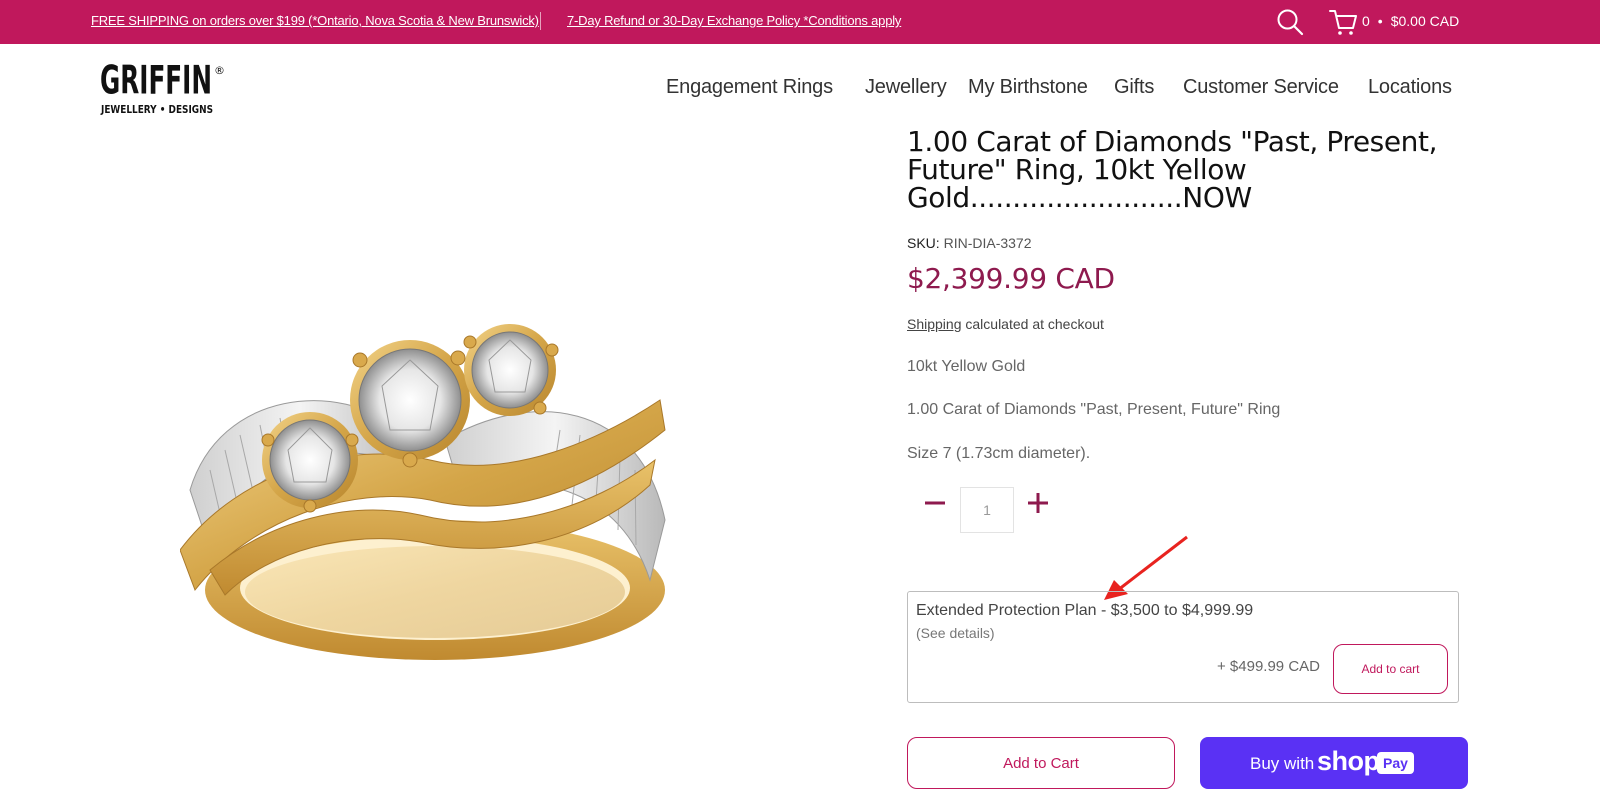  I want to click on buy-with-shop-pay-button: Buy with shop Pay, so click(1334, 763).